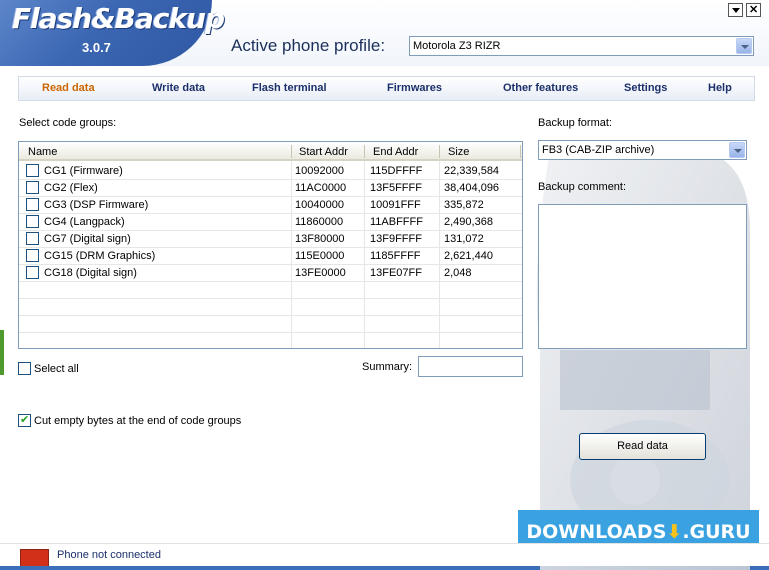  What do you see at coordinates (270, 151) in the screenshot?
I see `table-header: Name Start Addr End Addr Size` at bounding box center [270, 151].